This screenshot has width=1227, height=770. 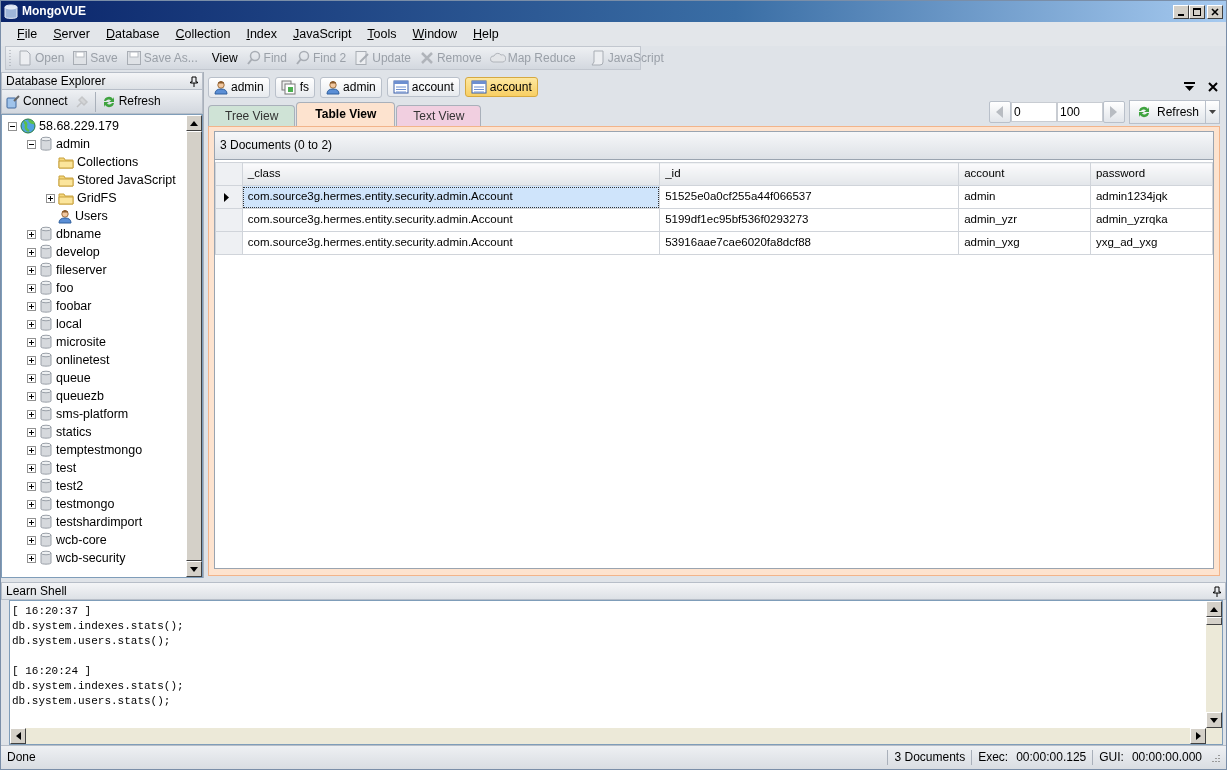 I want to click on tree-item: 58.68.229.179, so click(x=79, y=126).